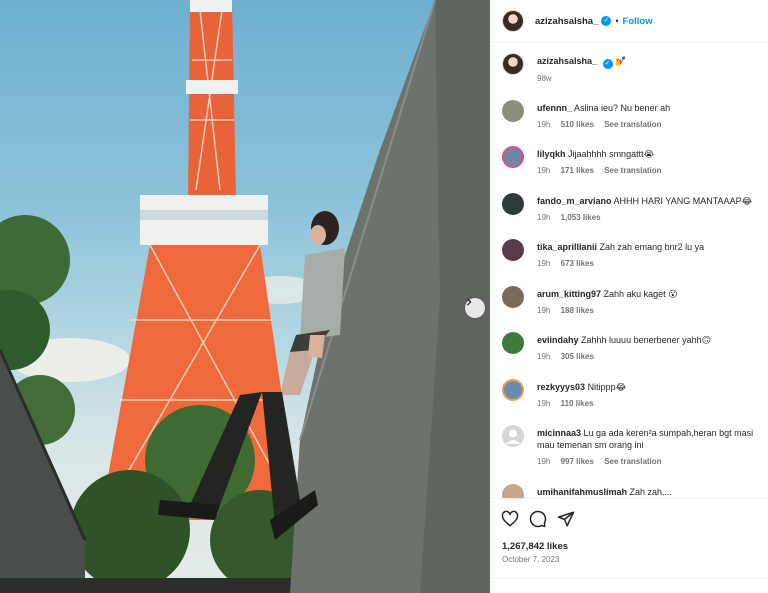  Describe the element at coordinates (574, 201) in the screenshot. I see `comment-username: fando_m_arviano` at that location.